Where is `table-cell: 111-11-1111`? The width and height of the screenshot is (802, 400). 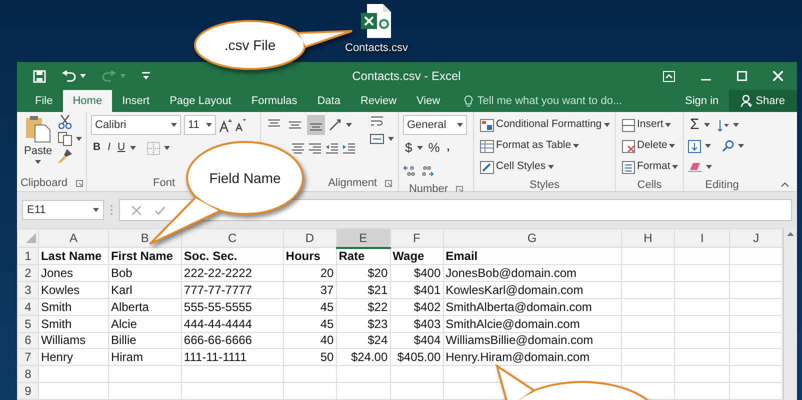
table-cell: 111-11-1111 is located at coordinates (232, 357).